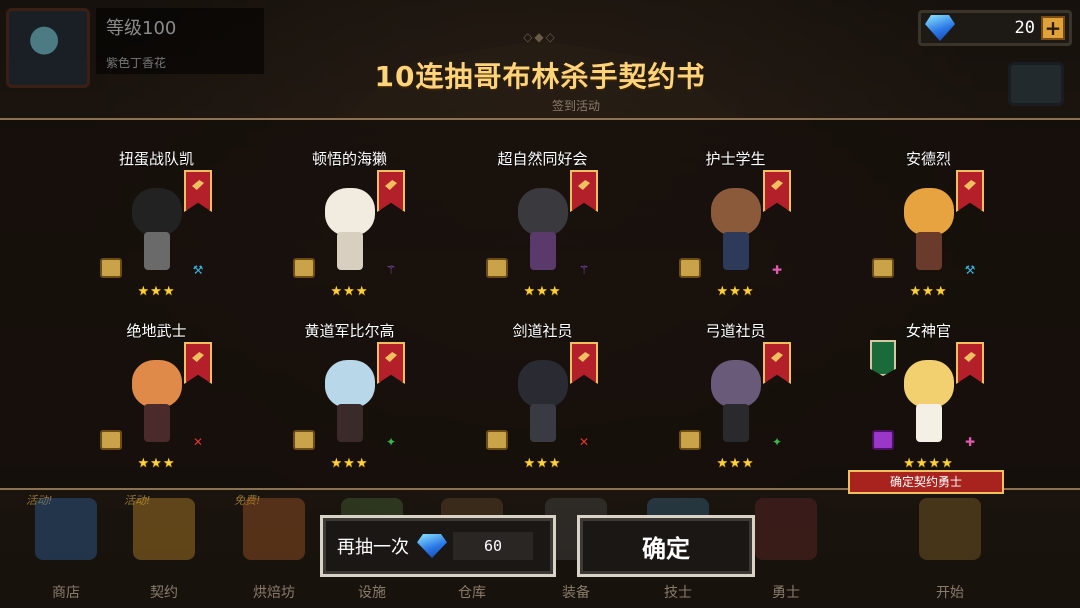  I want to click on nav-item-shop: 活动! 商店, so click(66, 550).